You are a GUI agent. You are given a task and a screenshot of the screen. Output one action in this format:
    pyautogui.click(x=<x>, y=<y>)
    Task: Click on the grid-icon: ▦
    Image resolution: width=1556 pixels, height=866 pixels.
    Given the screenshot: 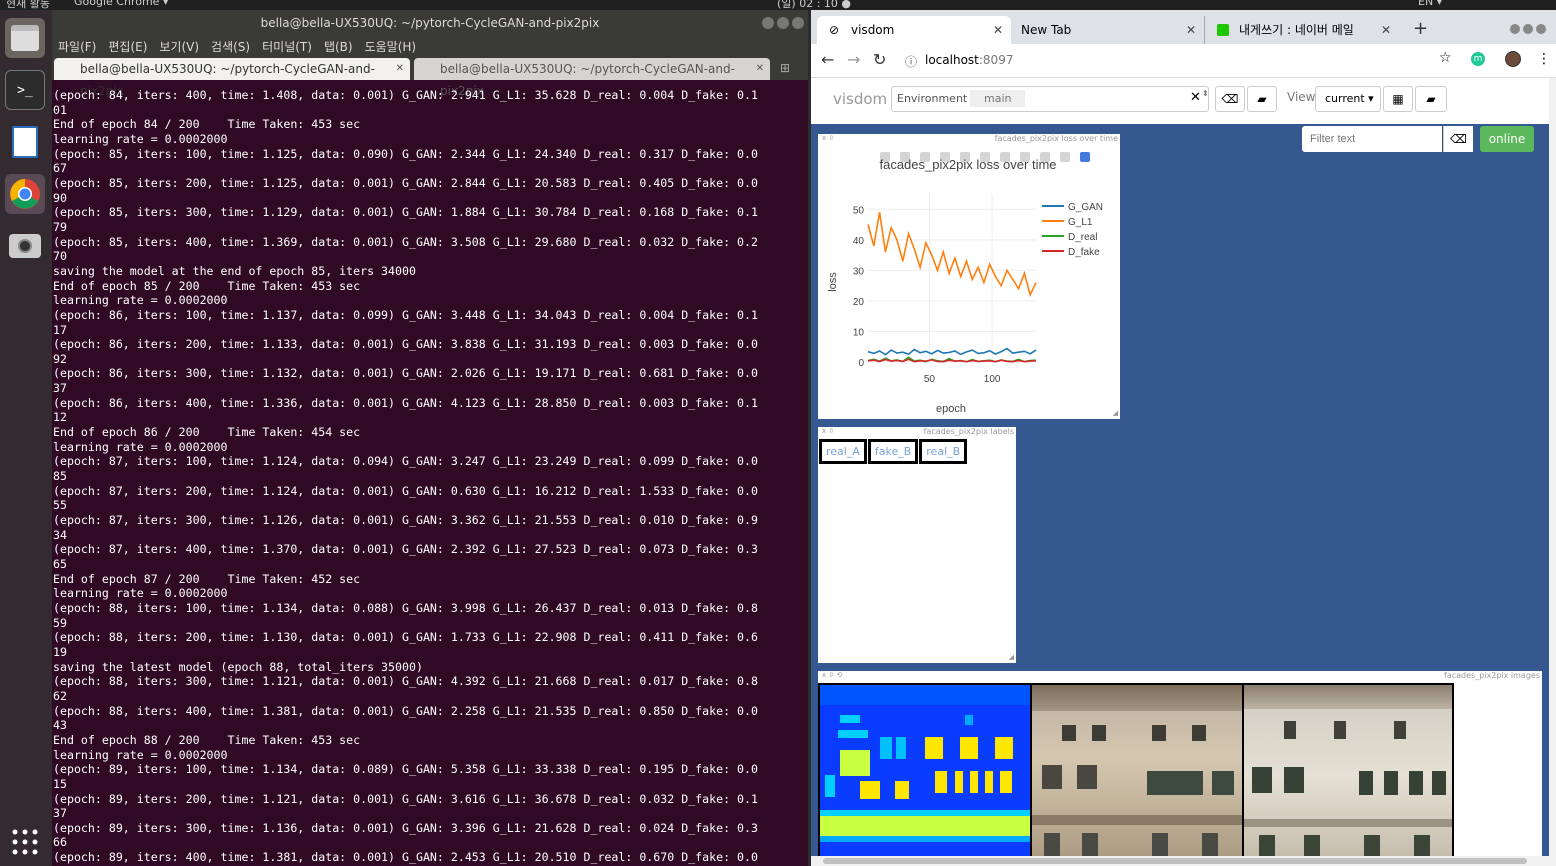 What is the action you would take?
    pyautogui.click(x=1398, y=99)
    